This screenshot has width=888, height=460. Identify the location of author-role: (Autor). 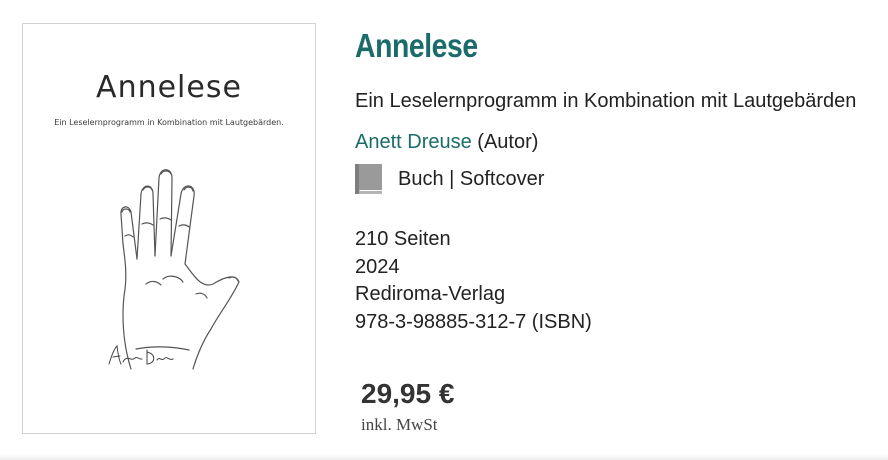
(508, 142).